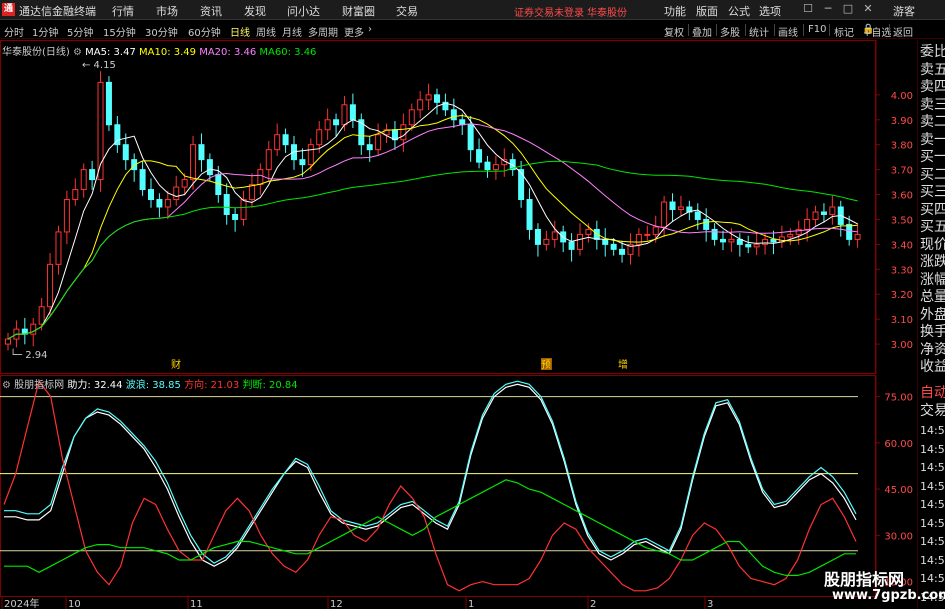 Image resolution: width=945 pixels, height=609 pixels. Describe the element at coordinates (730, 31) in the screenshot. I see `multi-stock-button: 多股` at that location.